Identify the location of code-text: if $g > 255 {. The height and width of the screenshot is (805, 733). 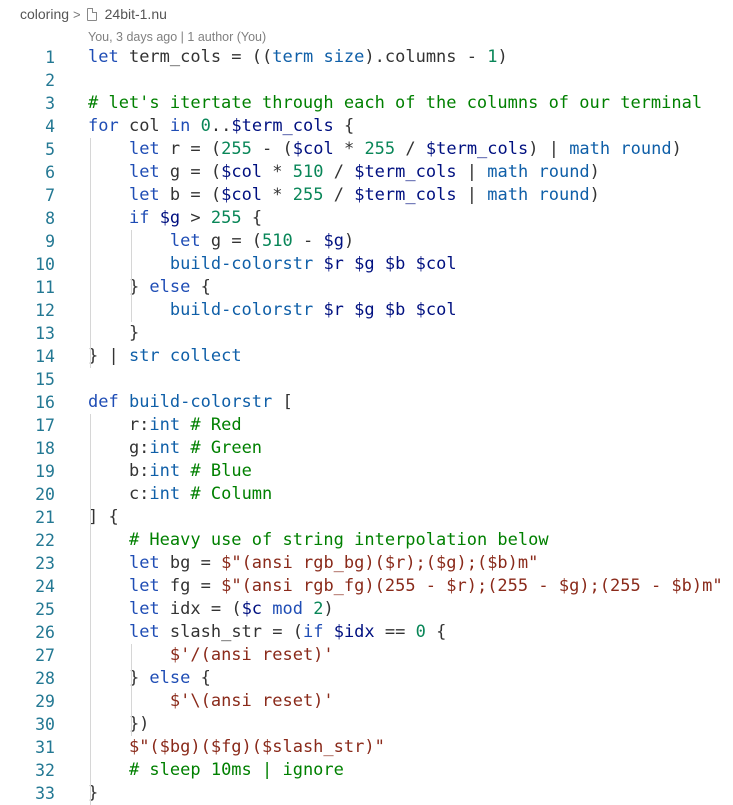
(195, 218).